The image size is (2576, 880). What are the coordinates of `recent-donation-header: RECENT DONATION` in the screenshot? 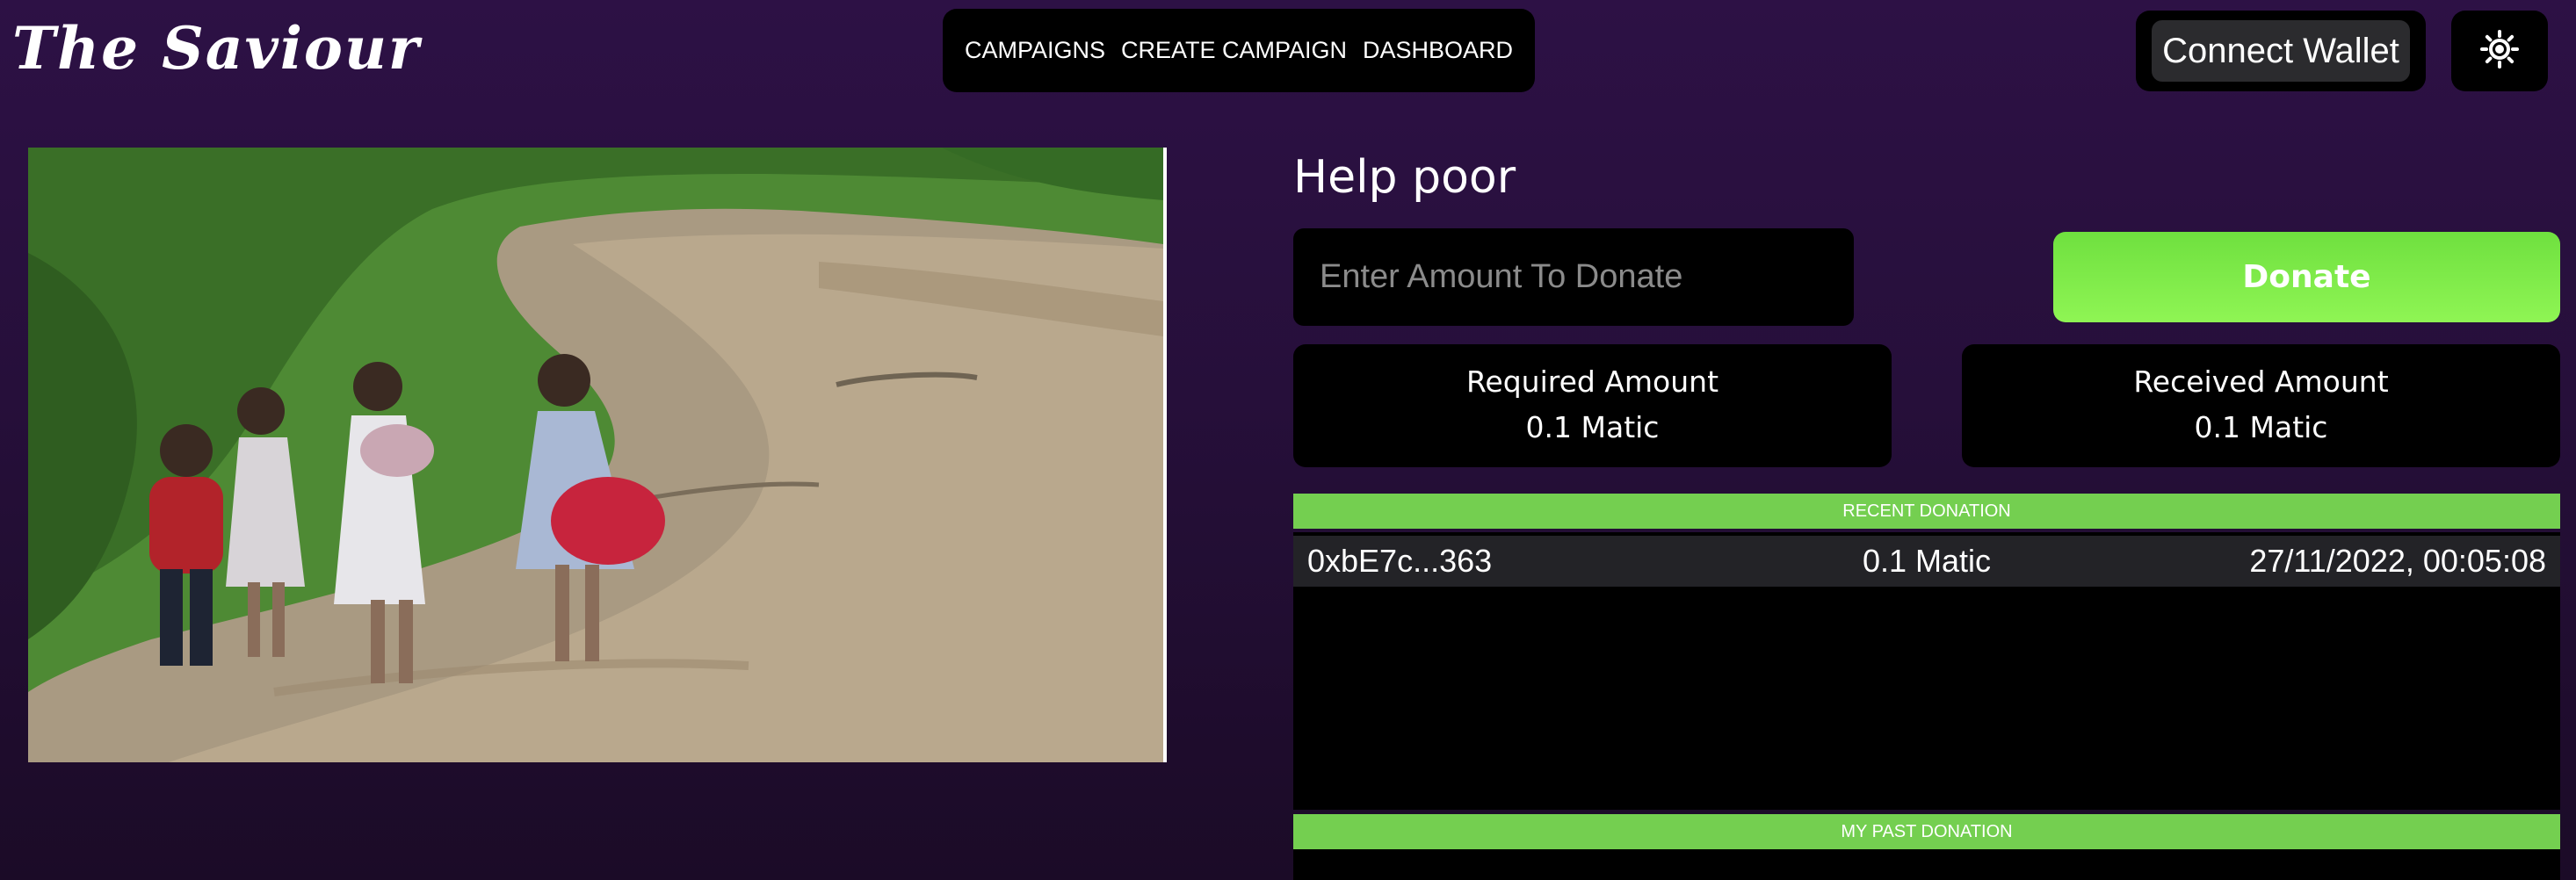 It's located at (1926, 511).